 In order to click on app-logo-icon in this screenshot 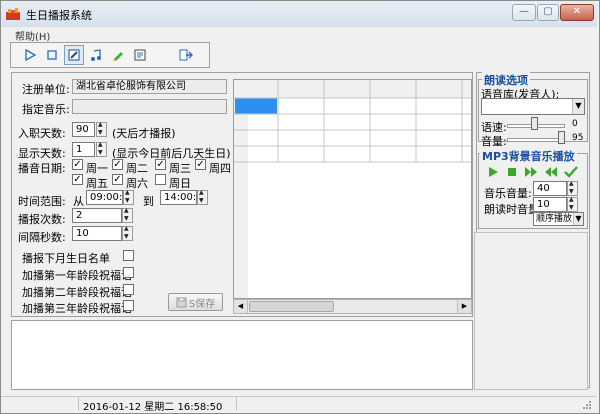, I will do `click(13, 13)`.